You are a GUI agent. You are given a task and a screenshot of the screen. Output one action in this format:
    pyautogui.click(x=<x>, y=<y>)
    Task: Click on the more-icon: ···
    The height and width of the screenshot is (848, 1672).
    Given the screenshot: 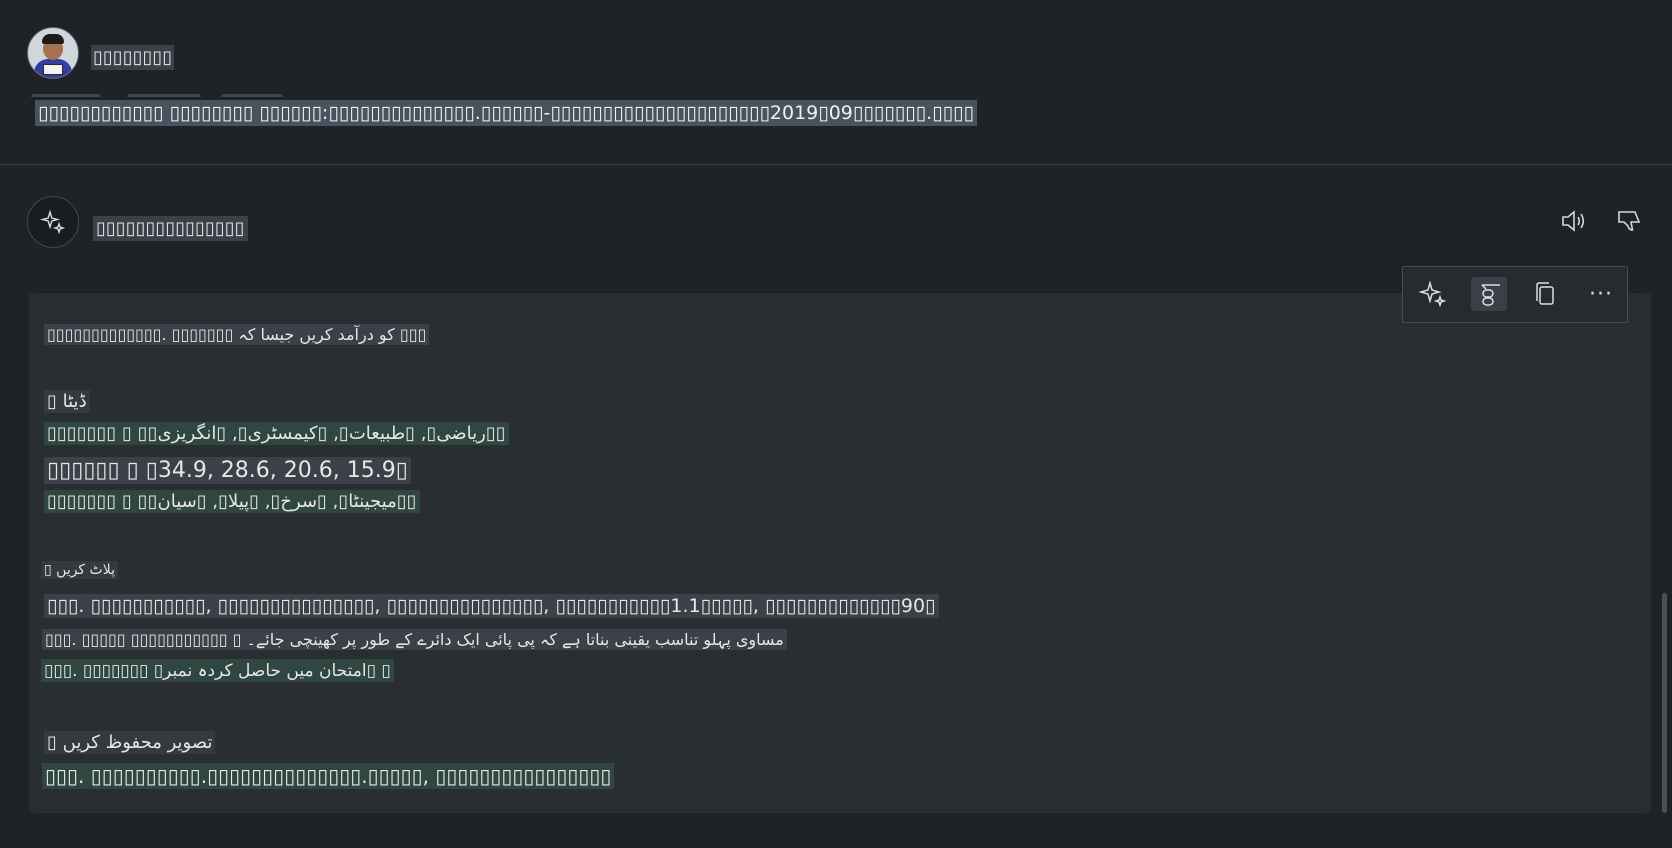 What is the action you would take?
    pyautogui.click(x=1601, y=294)
    